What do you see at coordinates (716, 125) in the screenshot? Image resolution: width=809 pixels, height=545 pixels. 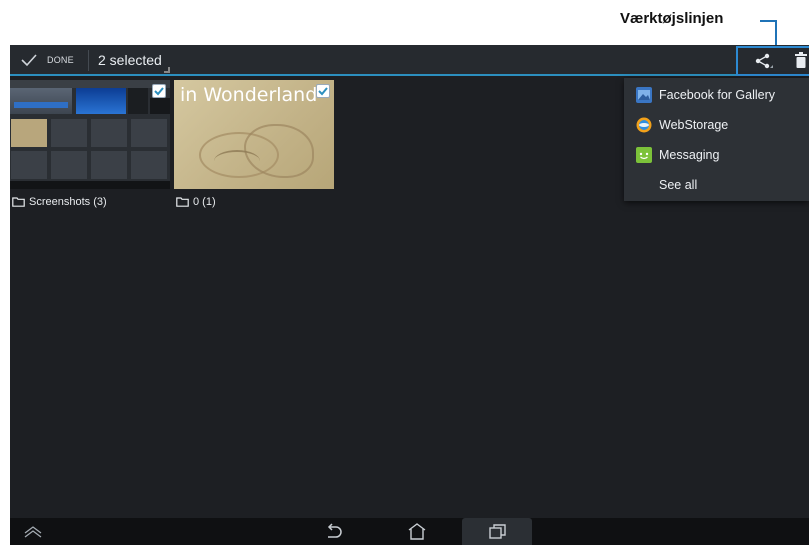 I see `menu-item-webstorage: WebStorage` at bounding box center [716, 125].